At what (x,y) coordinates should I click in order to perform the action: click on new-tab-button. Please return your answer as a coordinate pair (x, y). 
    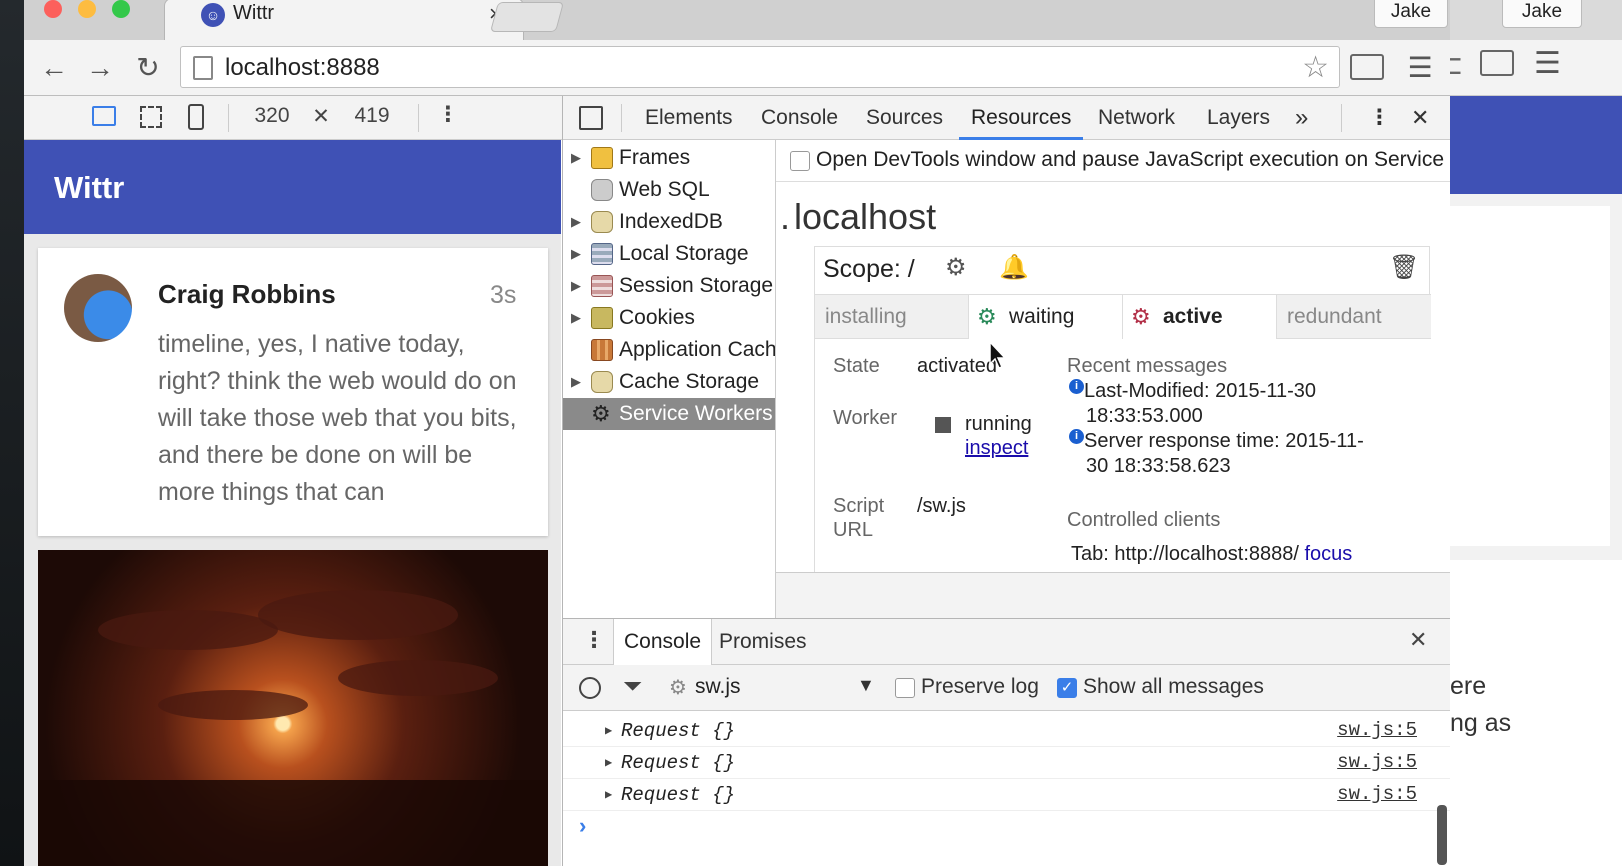
    Looking at the image, I should click on (527, 17).